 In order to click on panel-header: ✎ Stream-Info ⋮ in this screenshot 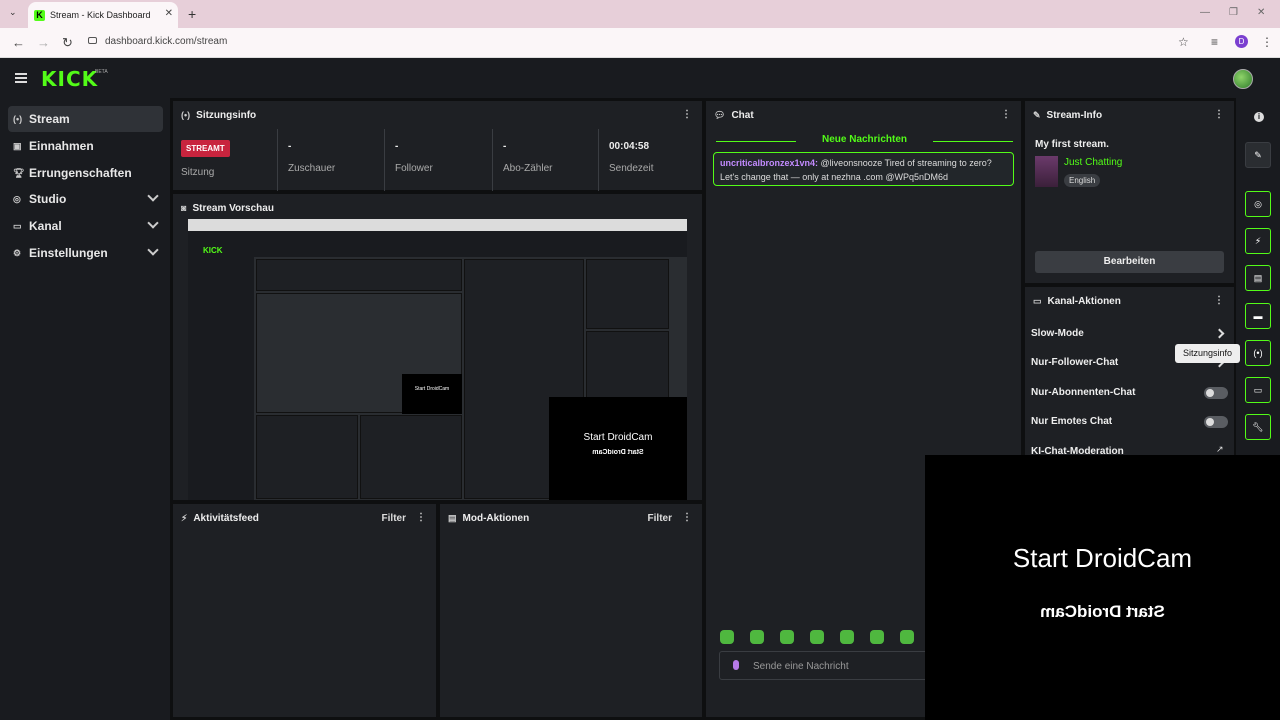, I will do `click(1129, 115)`.